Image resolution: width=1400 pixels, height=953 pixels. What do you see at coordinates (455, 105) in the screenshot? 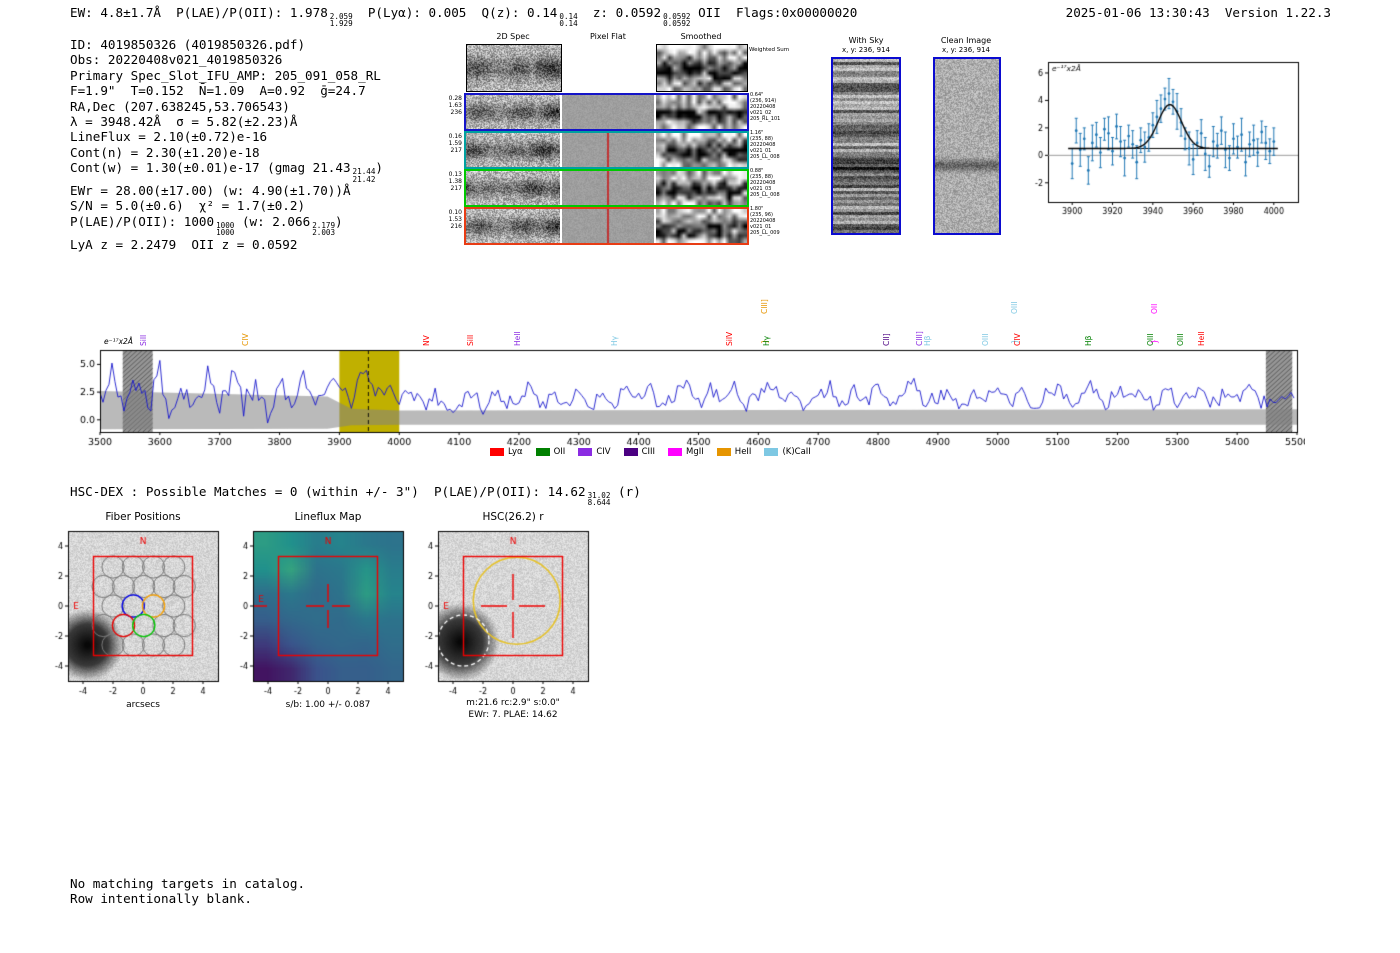
I see `fiber-weight-labels-line: 1.63` at bounding box center [455, 105].